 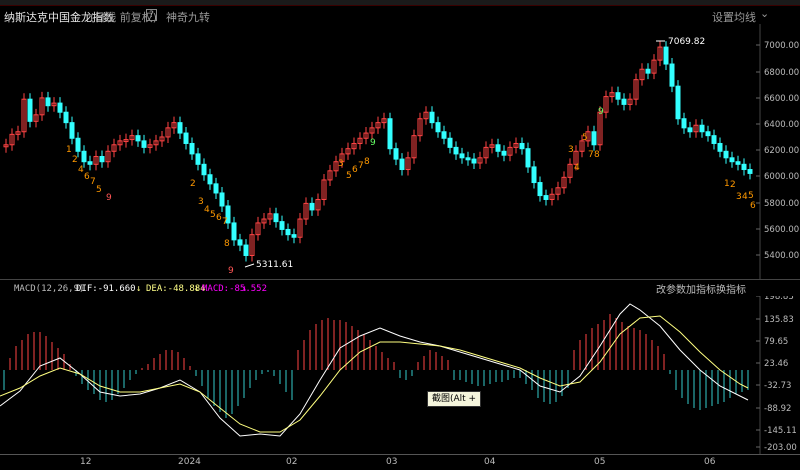 I want to click on time-axis: 12 2024 02 03 04 05 06, so click(x=400, y=462).